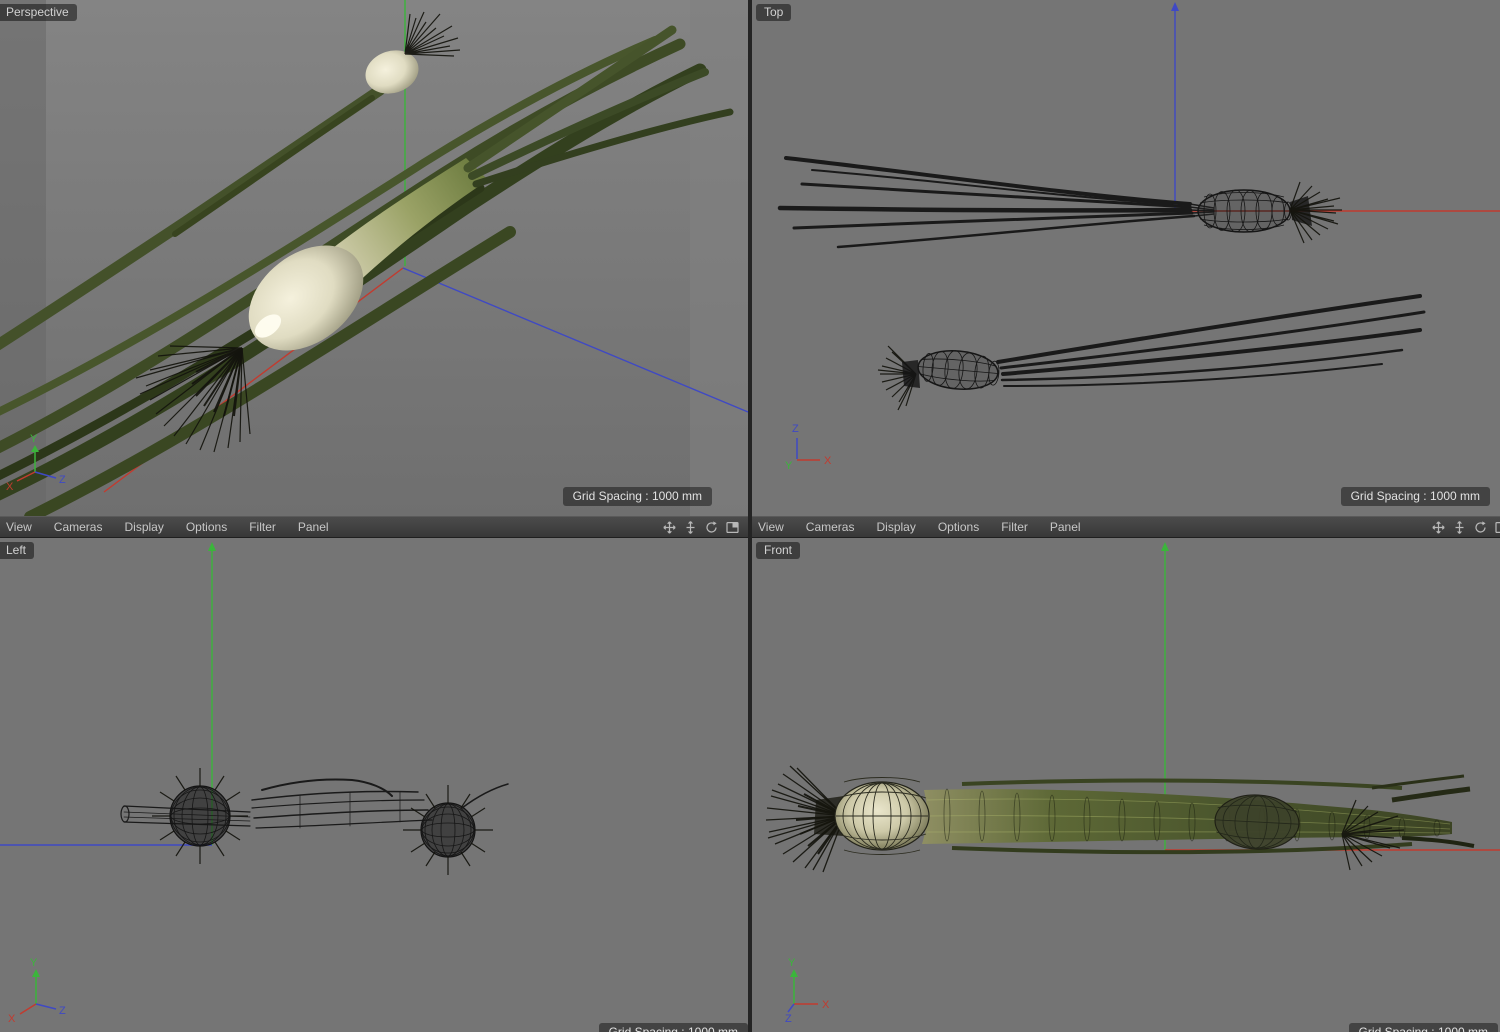  What do you see at coordinates (774, 12) in the screenshot?
I see `viewport-label: Top` at bounding box center [774, 12].